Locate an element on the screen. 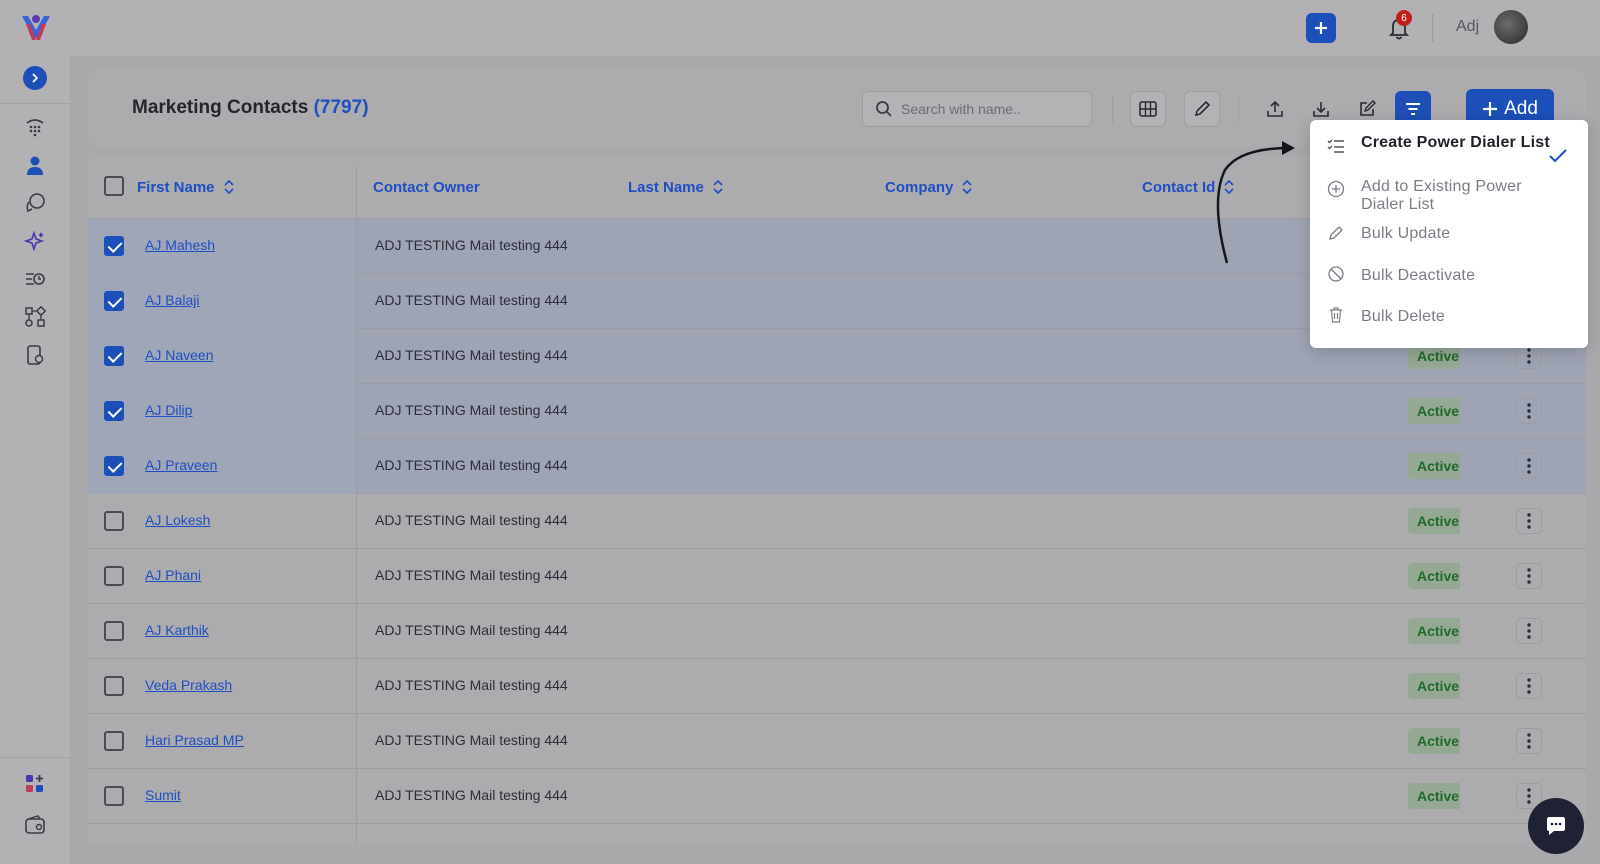 This screenshot has height=864, width=1600. apps-grid-icon is located at coordinates (34, 783).